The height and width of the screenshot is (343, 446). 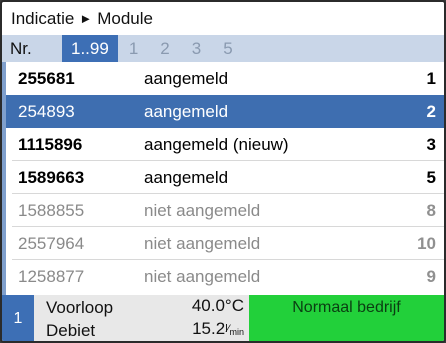 I want to click on debit-value-group: 15.2l⁄min, so click(x=203, y=329).